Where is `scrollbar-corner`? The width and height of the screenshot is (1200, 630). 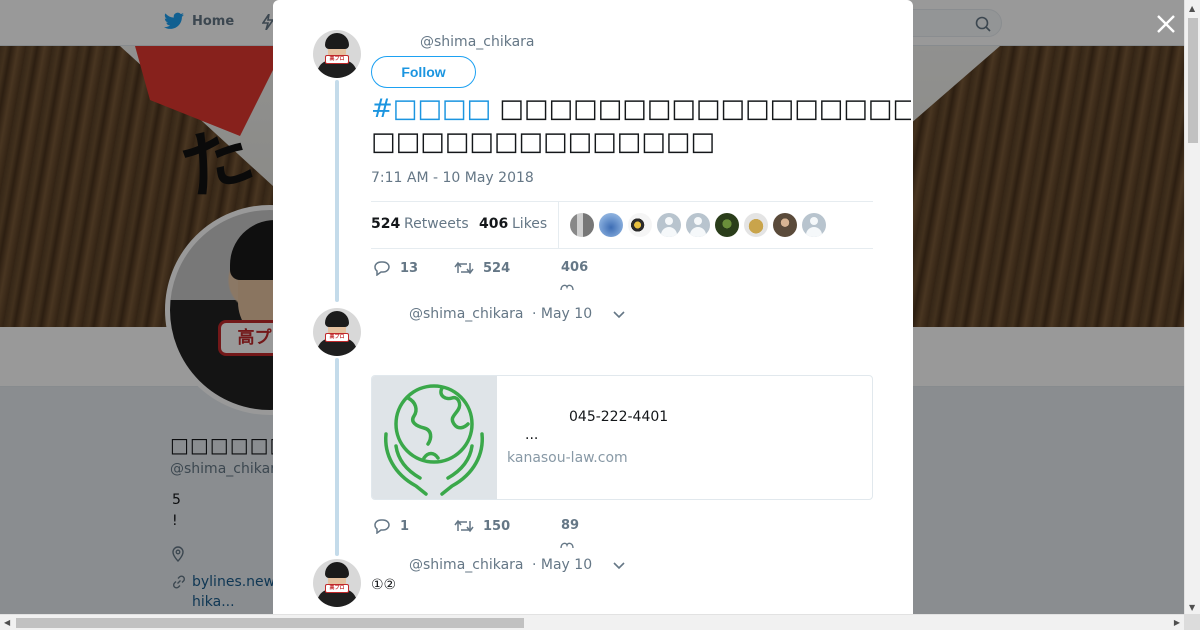
scrollbar-corner is located at coordinates (1192, 622).